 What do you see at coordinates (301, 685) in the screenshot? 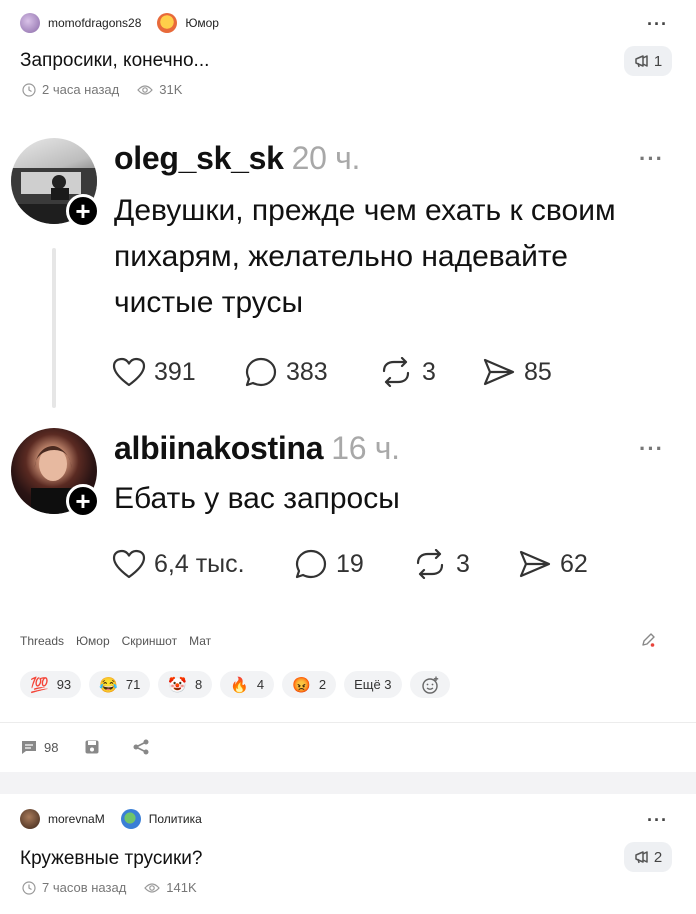
I see `angry-emoji-icon: 😡` at bounding box center [301, 685].